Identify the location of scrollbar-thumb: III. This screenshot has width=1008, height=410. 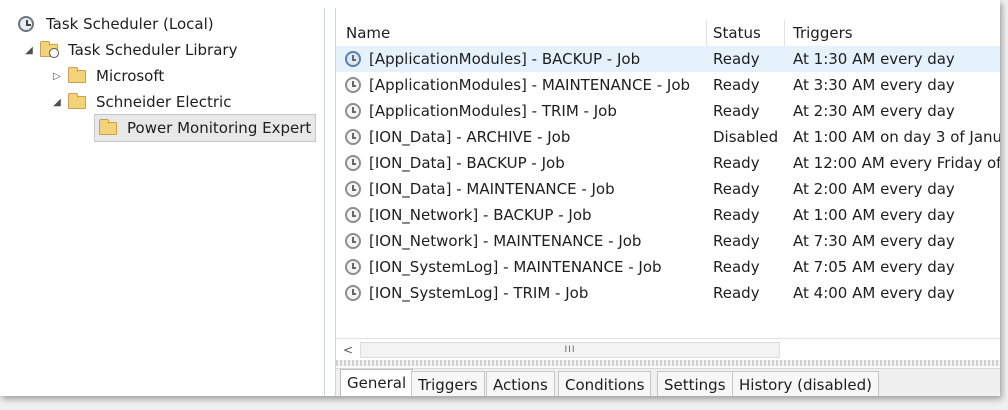
(570, 350).